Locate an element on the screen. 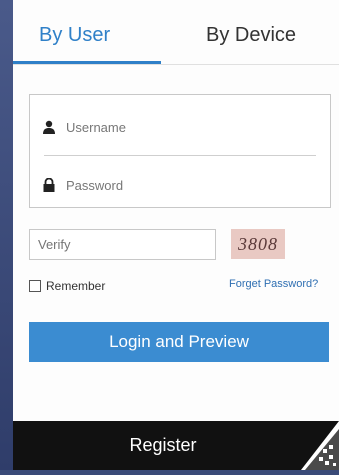  lock-icon is located at coordinates (49, 184).